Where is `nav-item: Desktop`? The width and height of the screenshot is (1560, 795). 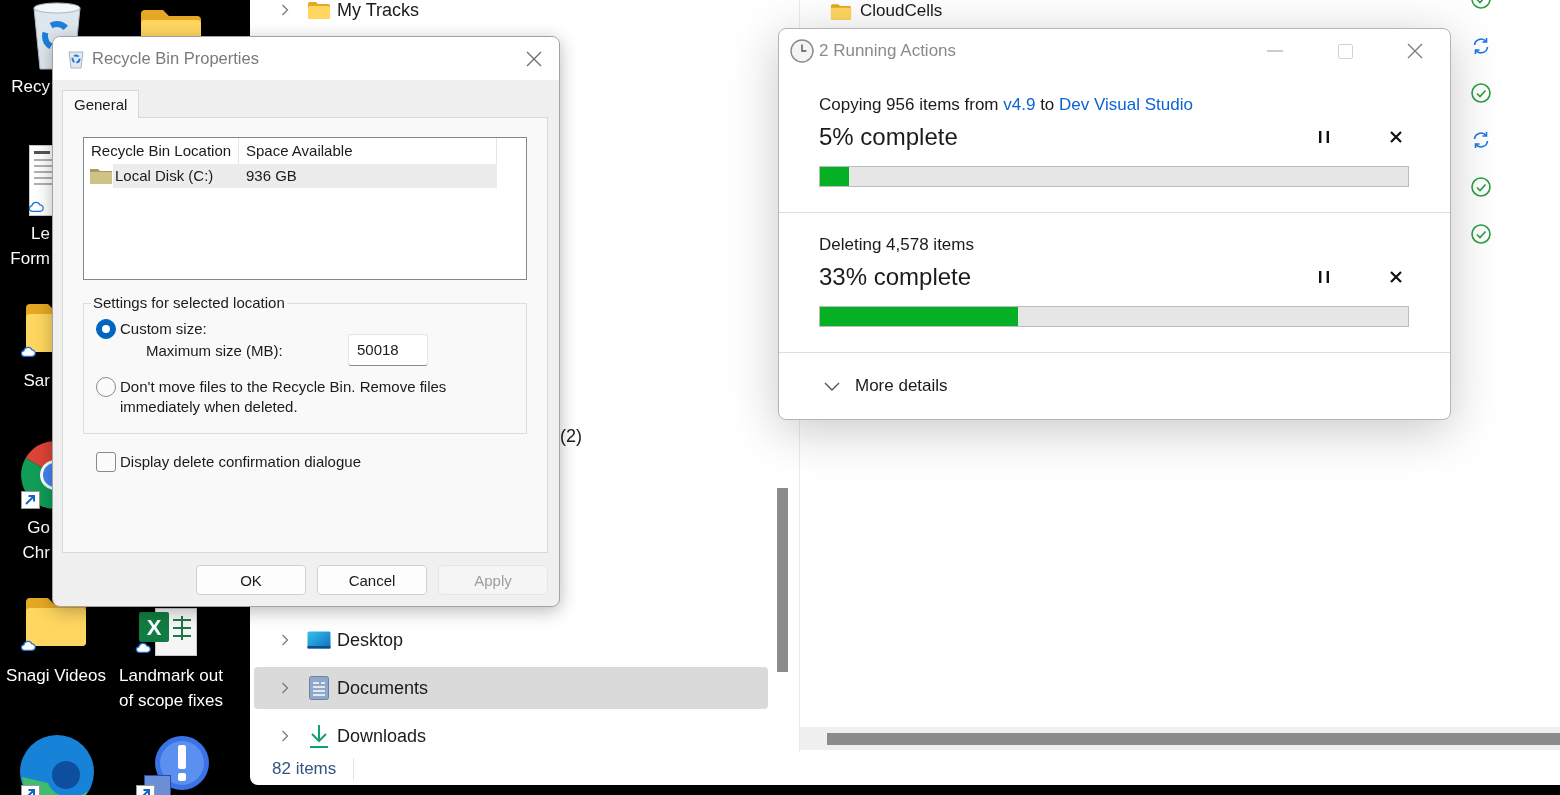 nav-item: Desktop is located at coordinates (511, 640).